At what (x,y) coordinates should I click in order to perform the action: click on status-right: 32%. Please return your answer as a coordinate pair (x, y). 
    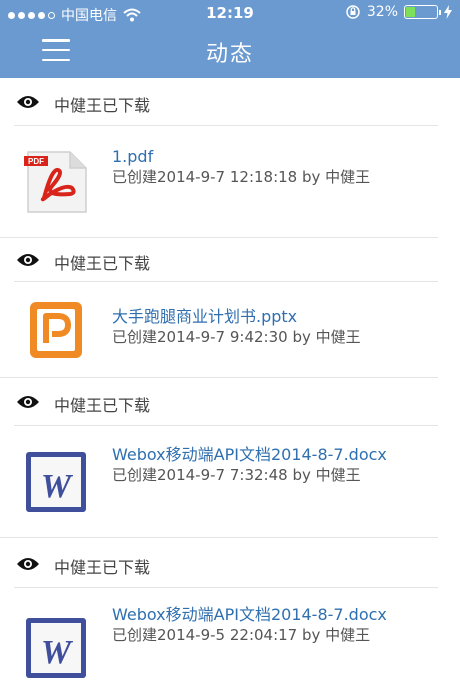
    Looking at the image, I should click on (398, 12).